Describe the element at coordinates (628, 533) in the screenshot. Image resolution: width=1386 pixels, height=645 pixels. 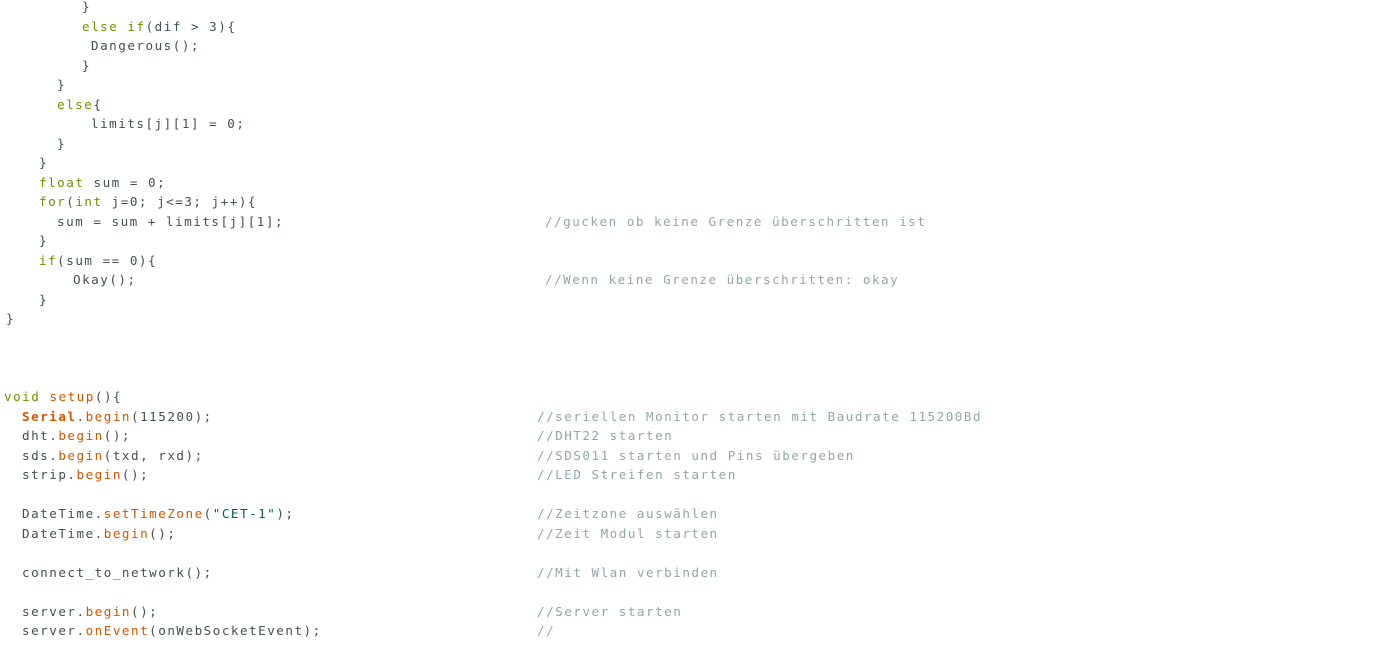
I see `code-comment: //Zeit Modul starten` at that location.